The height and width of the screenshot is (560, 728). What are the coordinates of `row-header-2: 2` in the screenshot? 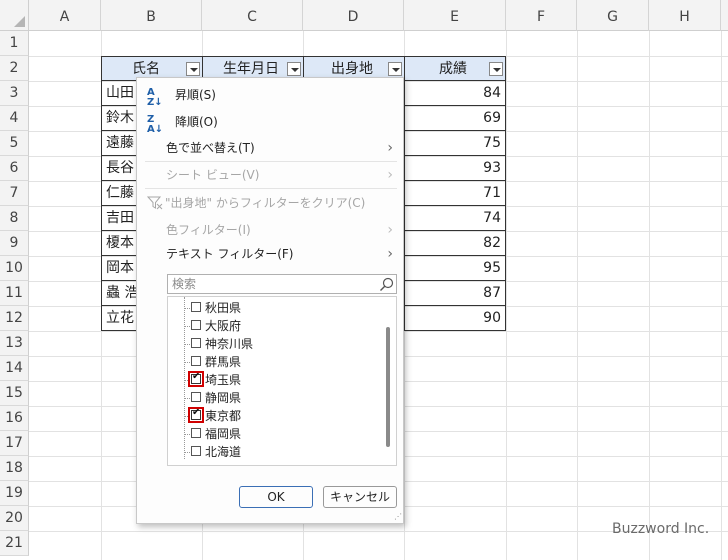 It's located at (14, 68).